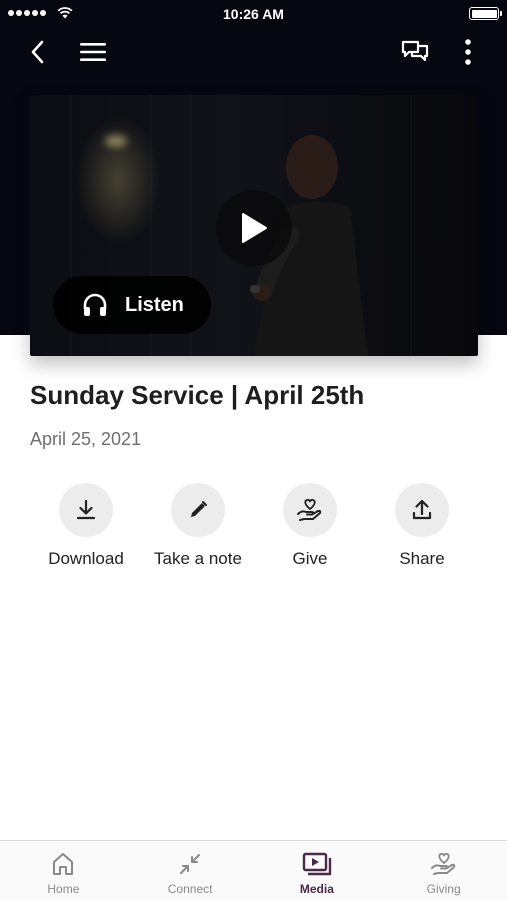  Describe the element at coordinates (485, 13) in the screenshot. I see `battery-icon` at that location.